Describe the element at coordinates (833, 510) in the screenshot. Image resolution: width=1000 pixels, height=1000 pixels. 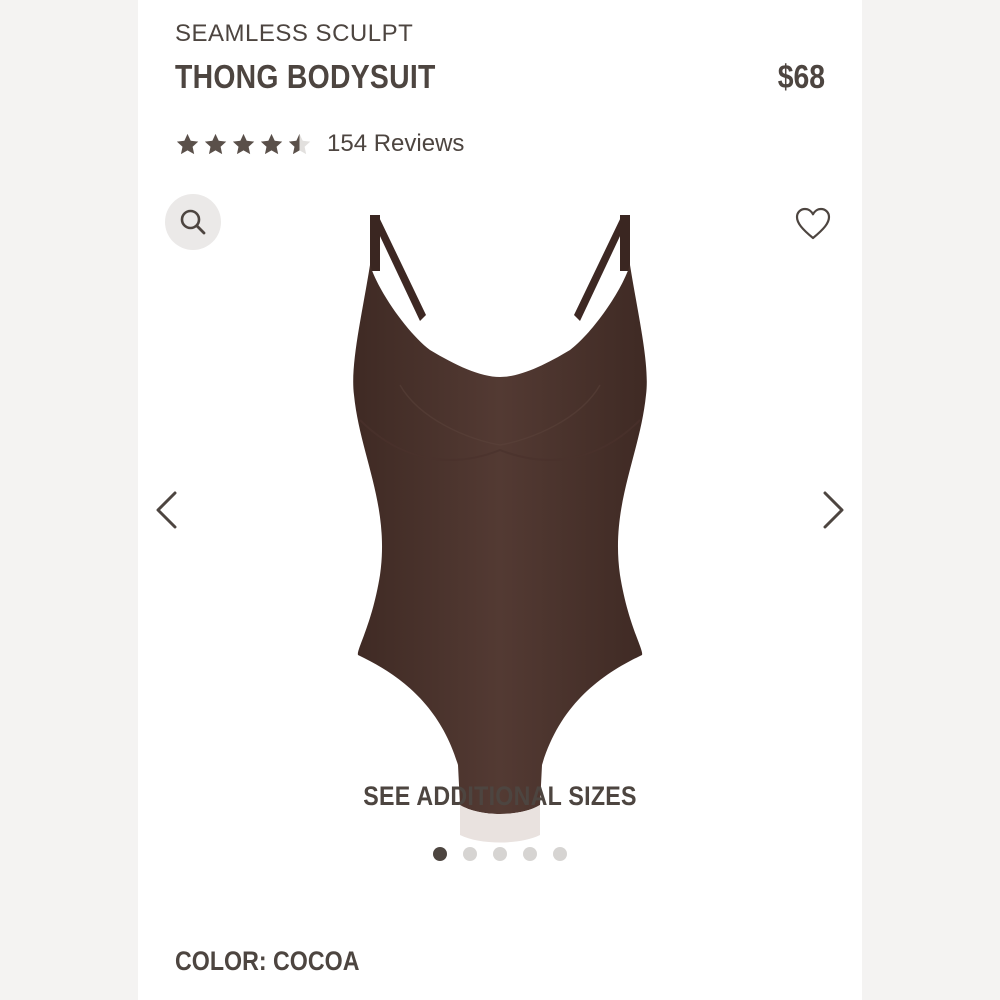
I see `chevron-right-icon` at that location.